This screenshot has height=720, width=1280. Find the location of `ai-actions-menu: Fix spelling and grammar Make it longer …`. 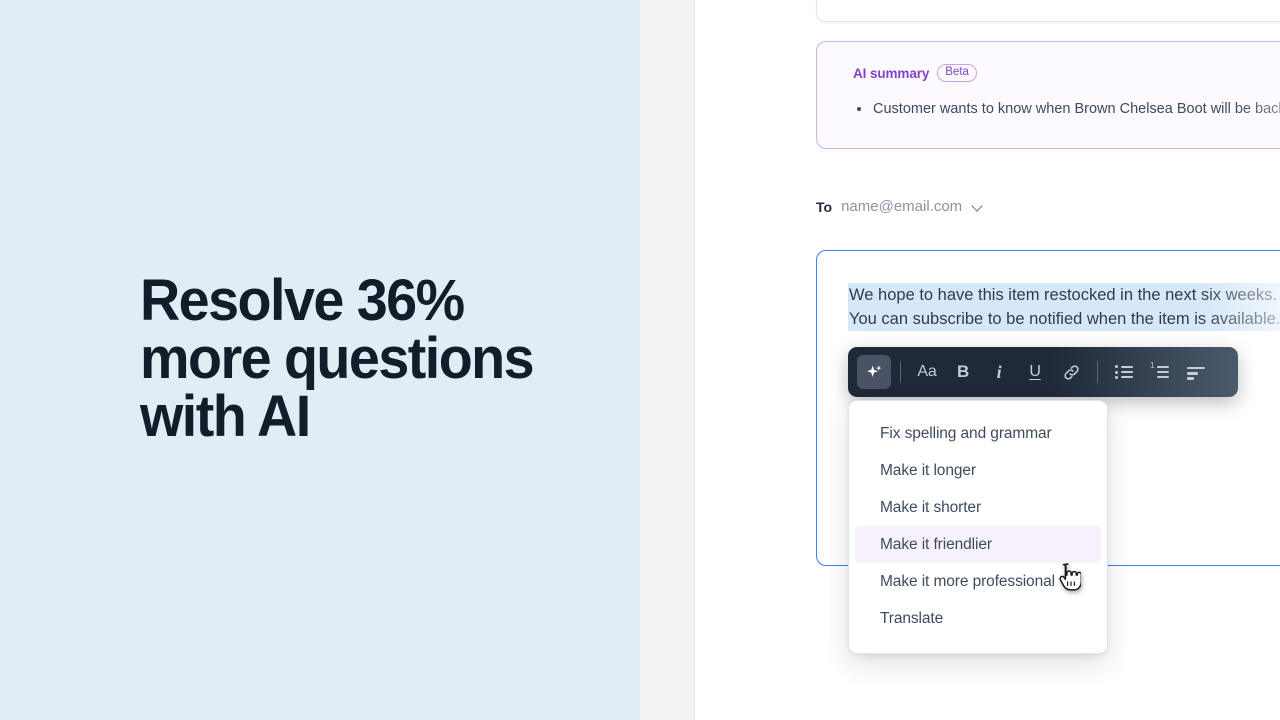

ai-actions-menu: Fix spelling and grammar Make it longer … is located at coordinates (978, 527).